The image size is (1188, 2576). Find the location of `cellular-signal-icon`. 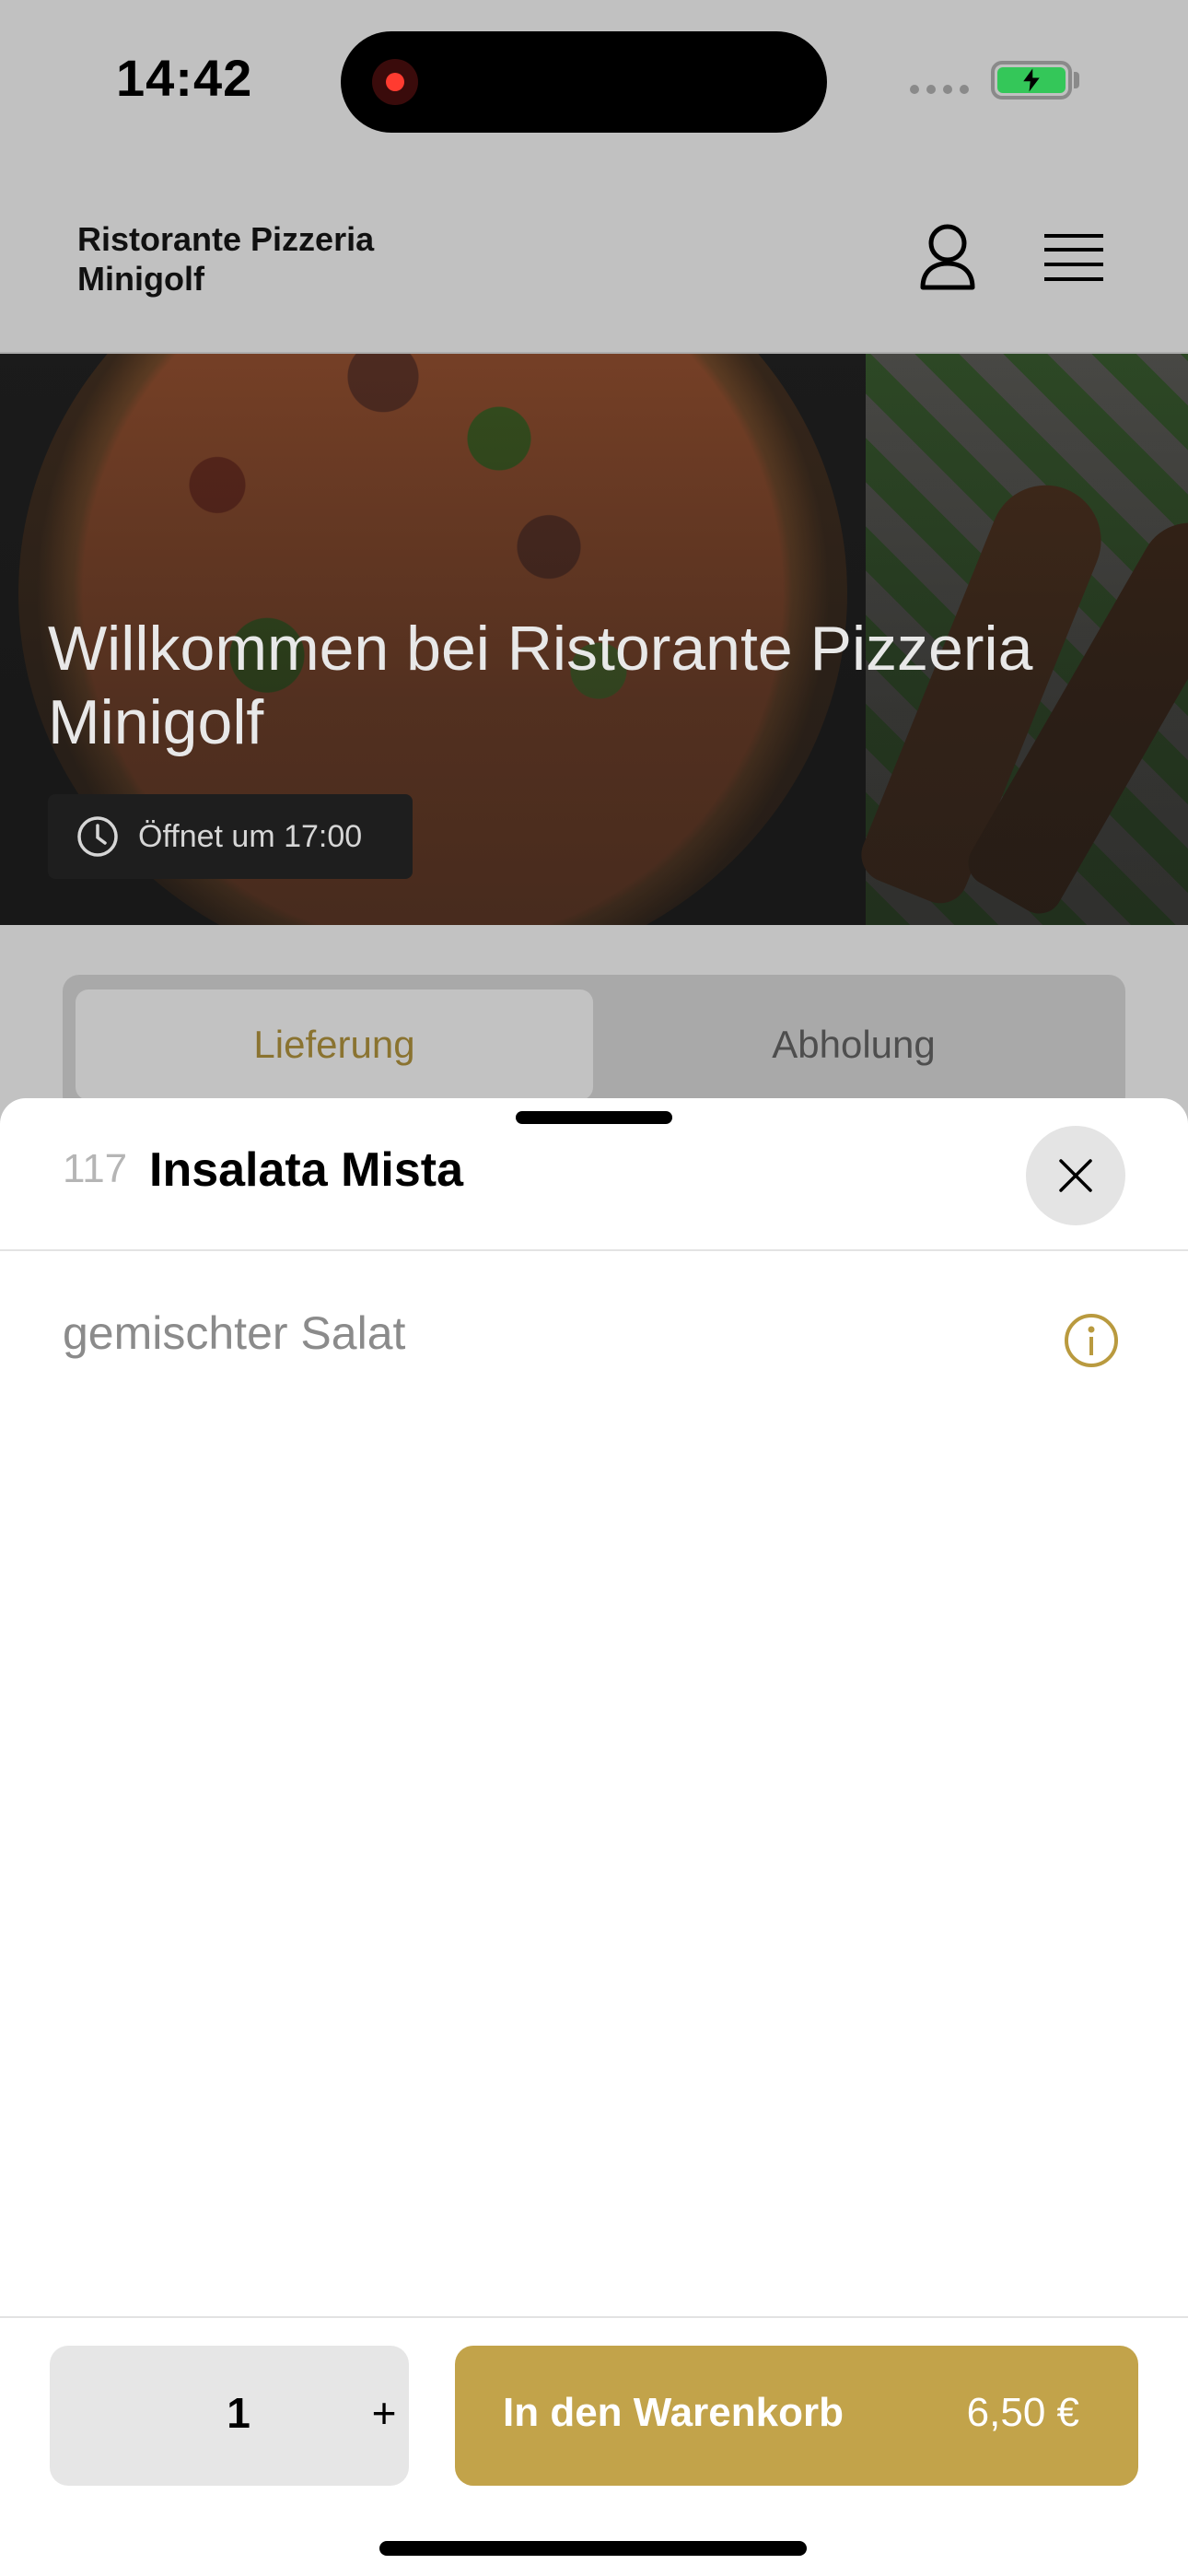

cellular-signal-icon is located at coordinates (939, 89).